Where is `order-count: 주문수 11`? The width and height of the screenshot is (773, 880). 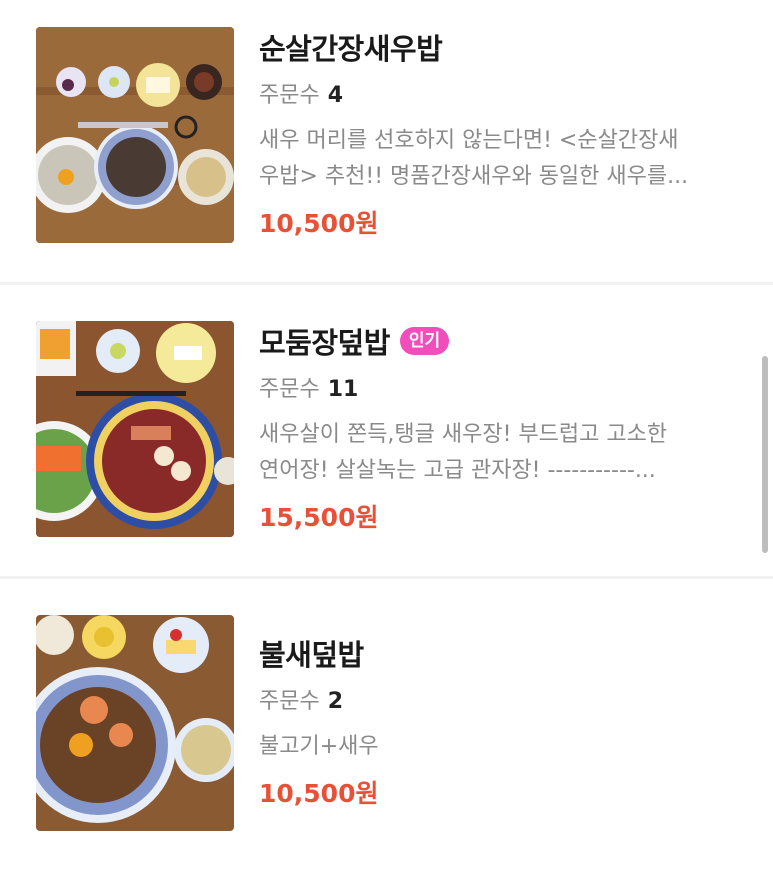 order-count: 주문수 11 is located at coordinates (499, 390).